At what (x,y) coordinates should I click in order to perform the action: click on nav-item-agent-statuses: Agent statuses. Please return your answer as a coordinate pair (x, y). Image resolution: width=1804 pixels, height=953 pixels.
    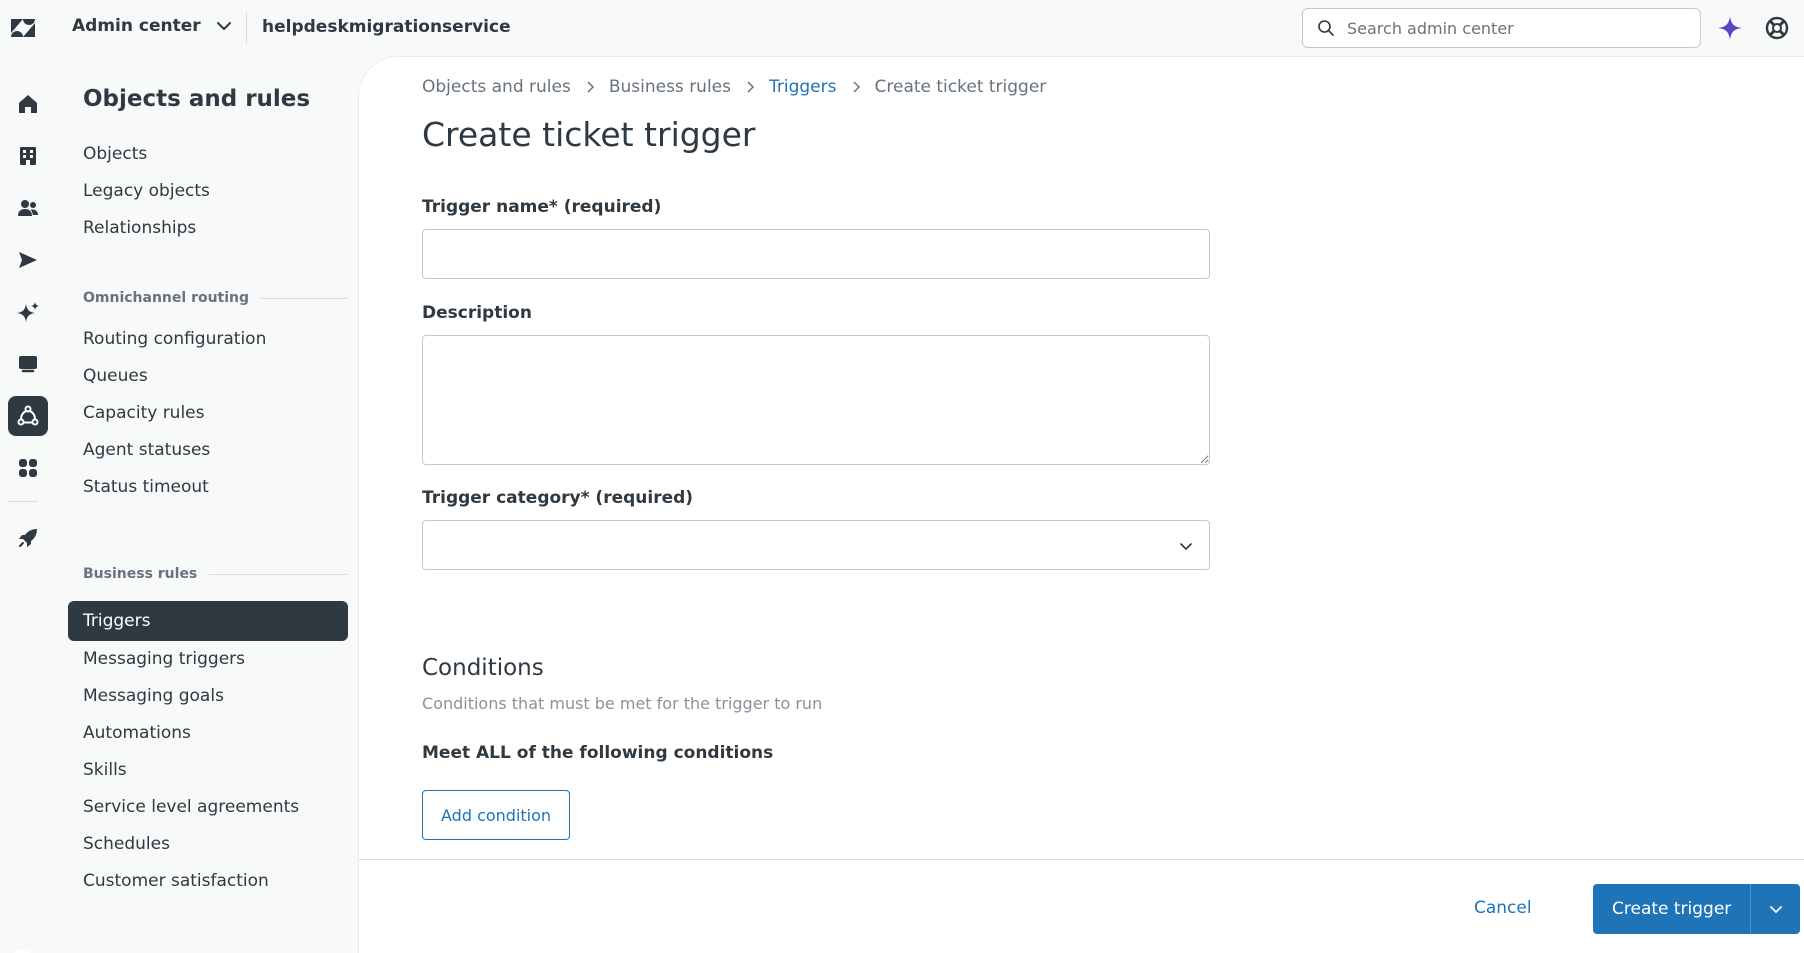
    Looking at the image, I should click on (208, 450).